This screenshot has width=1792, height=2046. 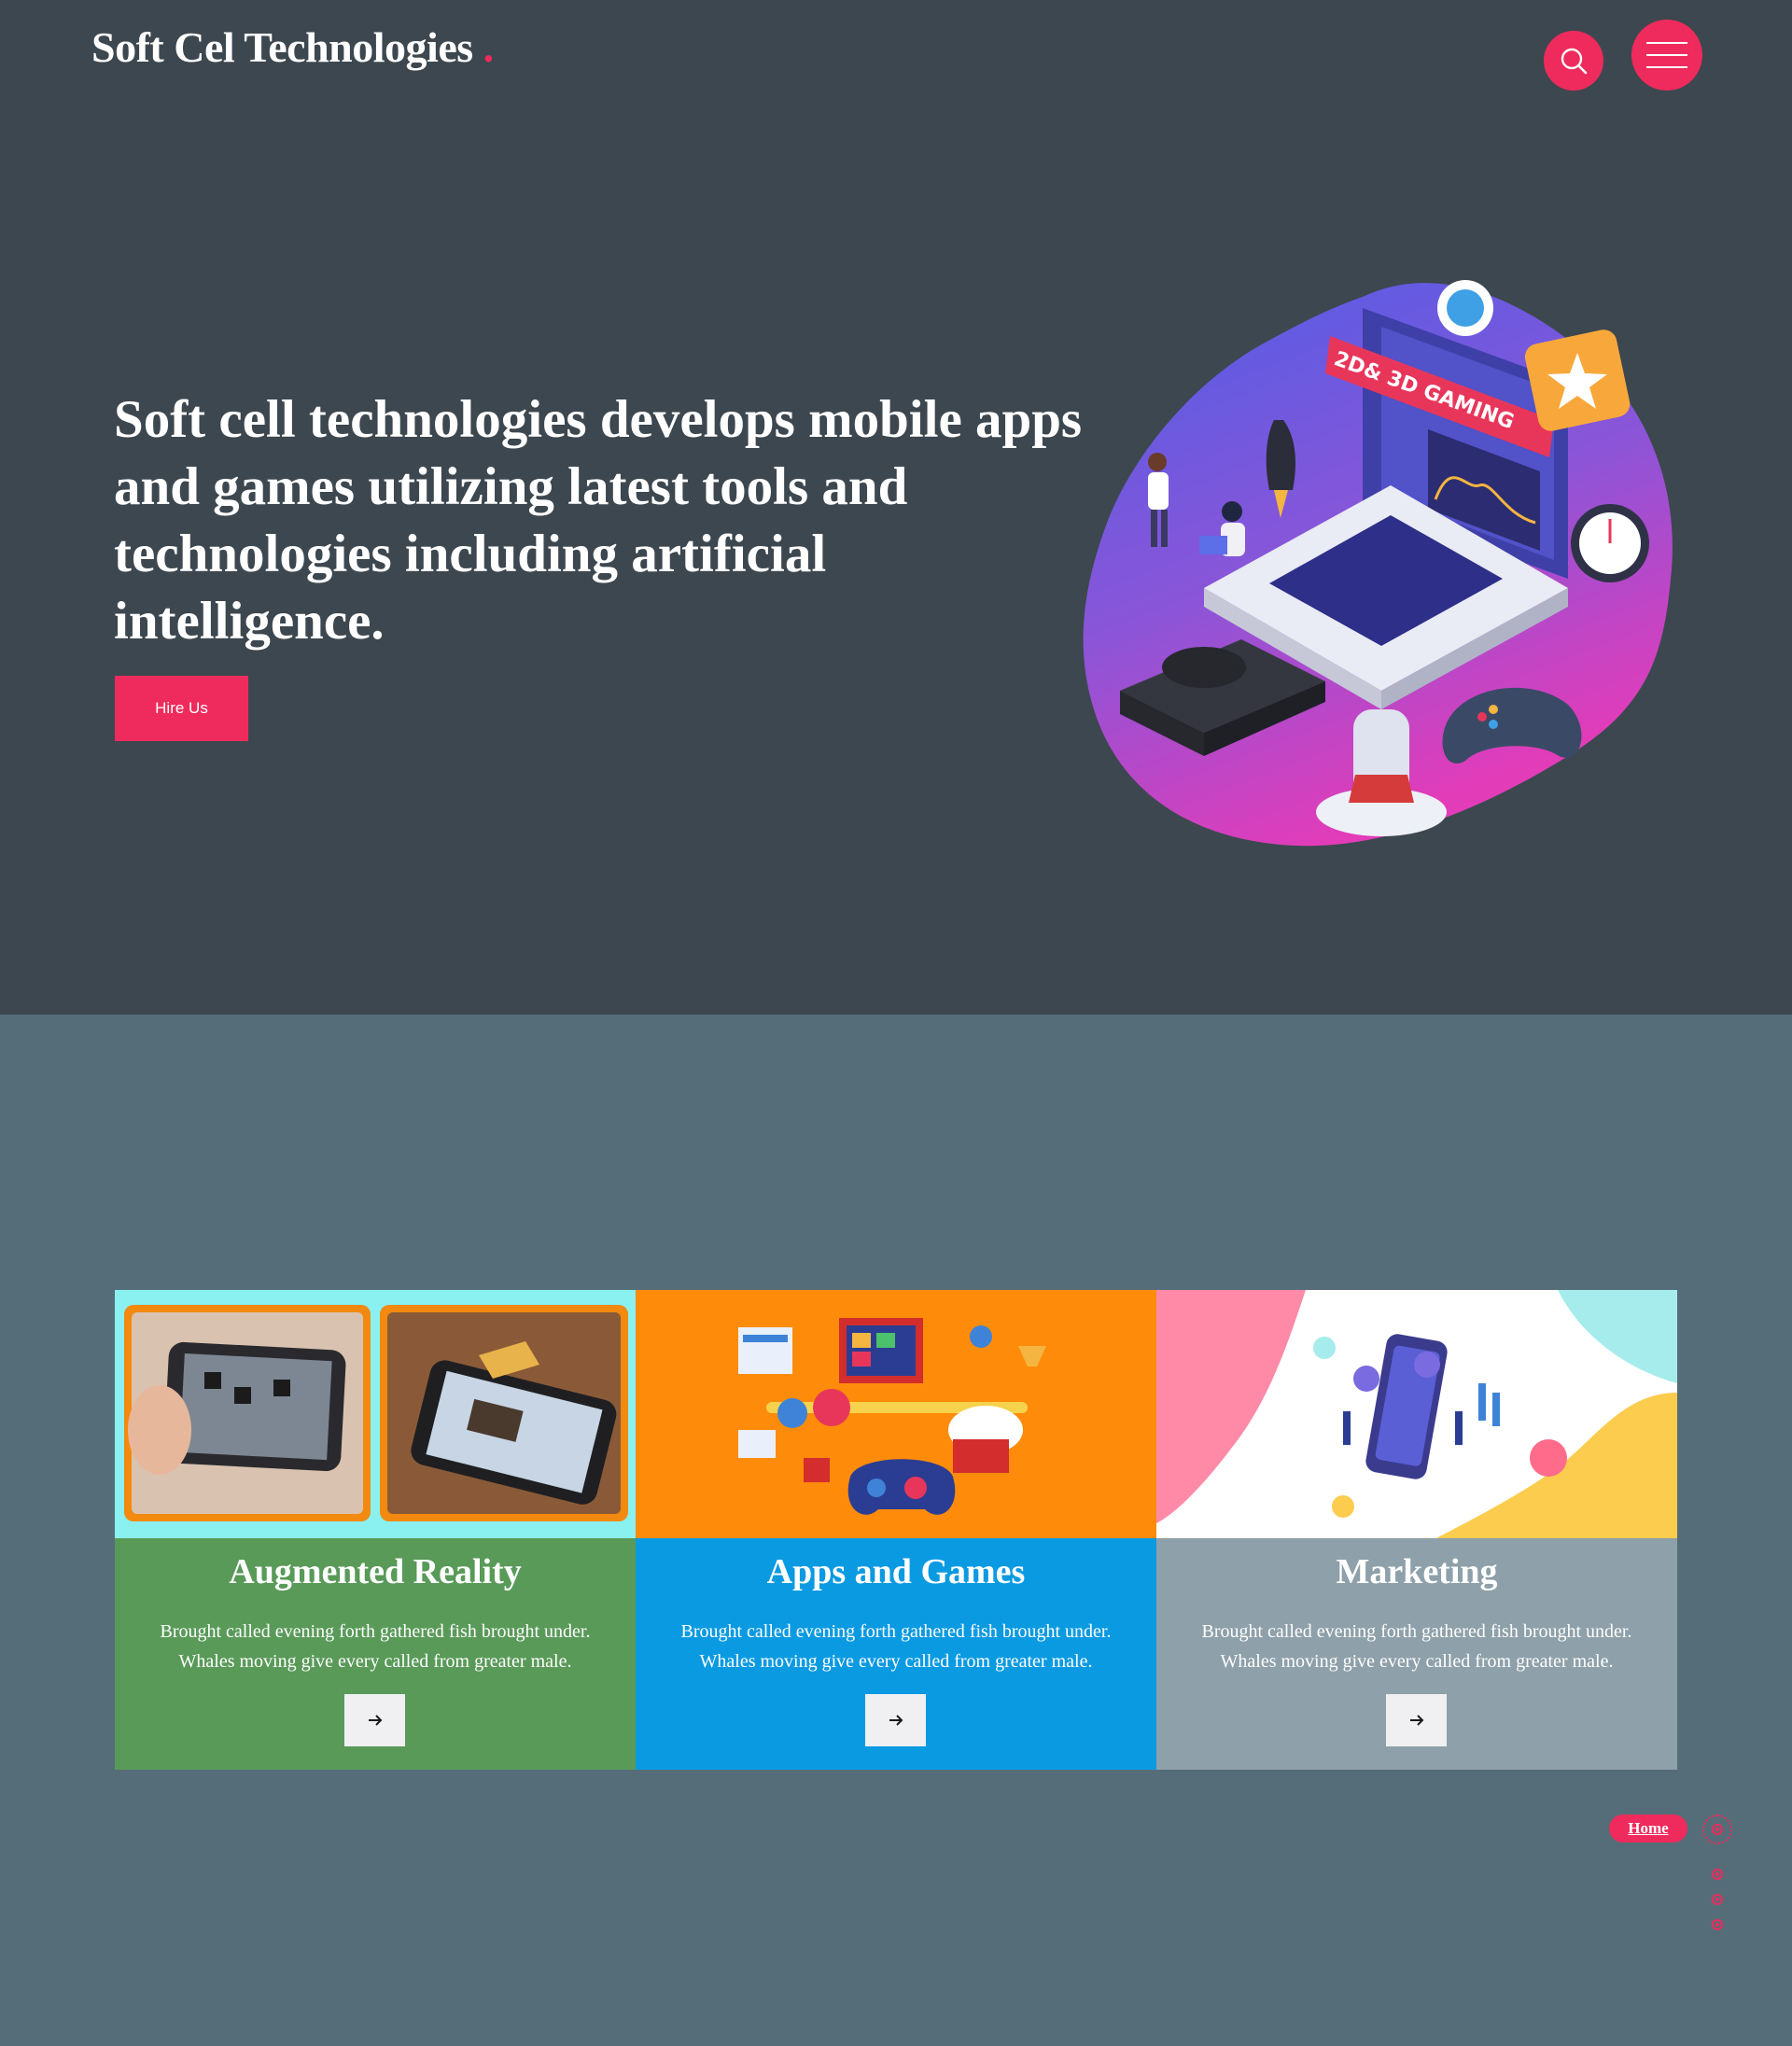 I want to click on menu-button, so click(x=1666, y=55).